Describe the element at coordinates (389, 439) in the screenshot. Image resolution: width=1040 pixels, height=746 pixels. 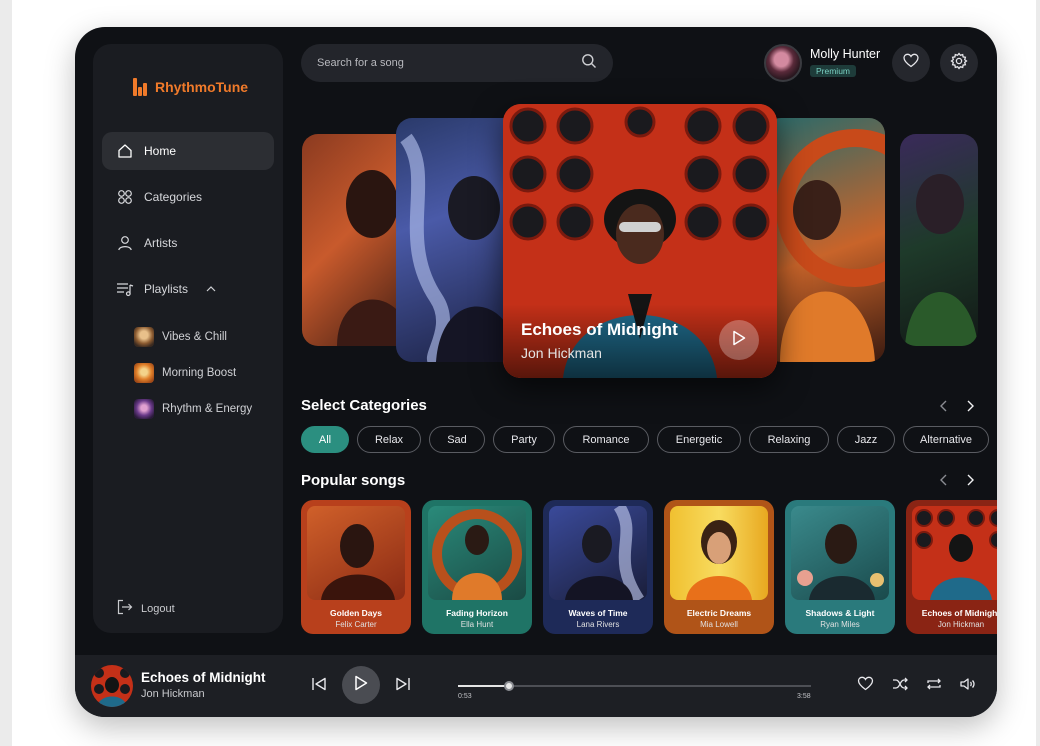
I see `category-chip-relax: Relax` at that location.